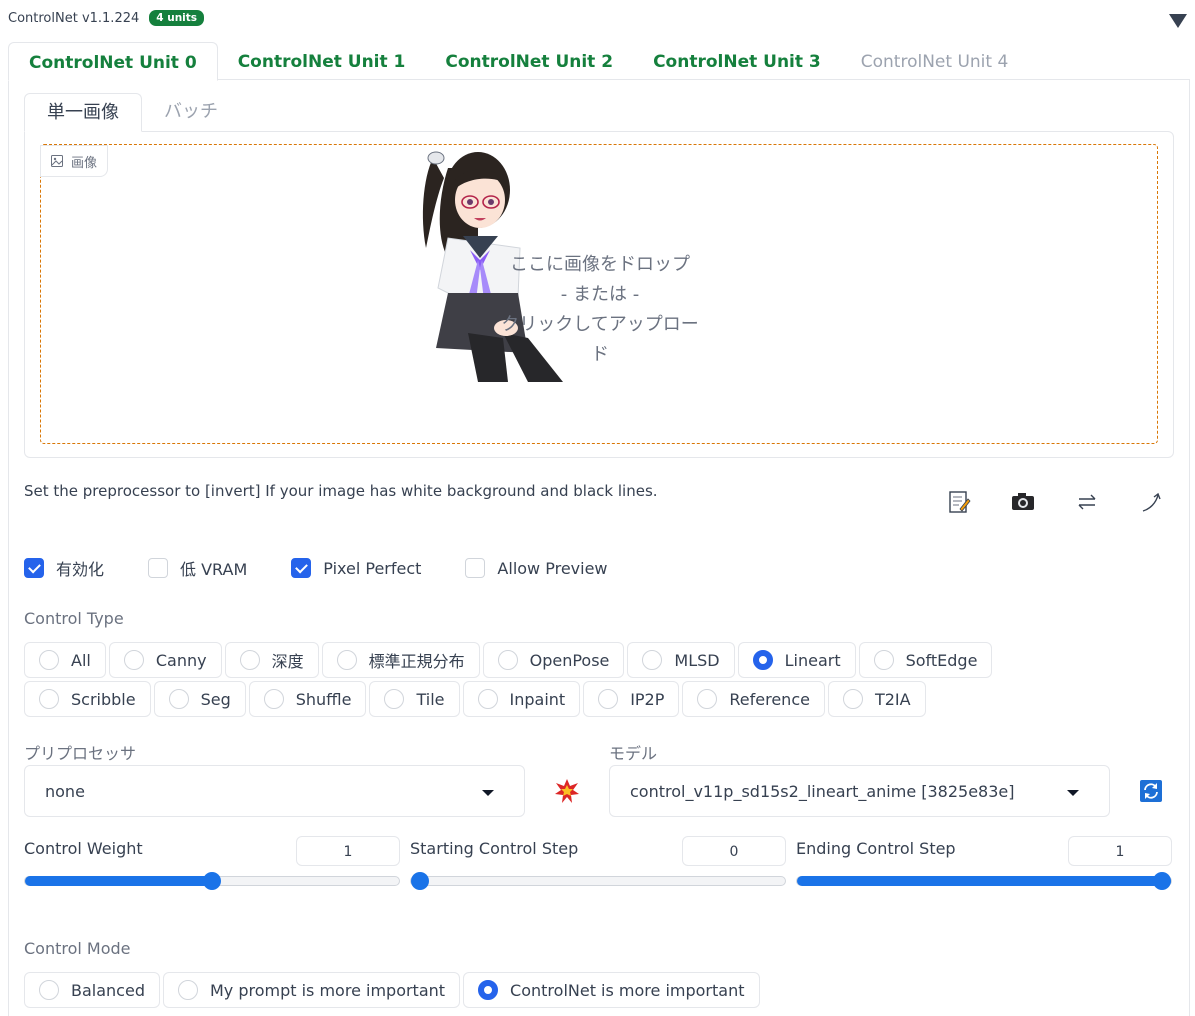  I want to click on refresh-models-button, so click(1151, 791).